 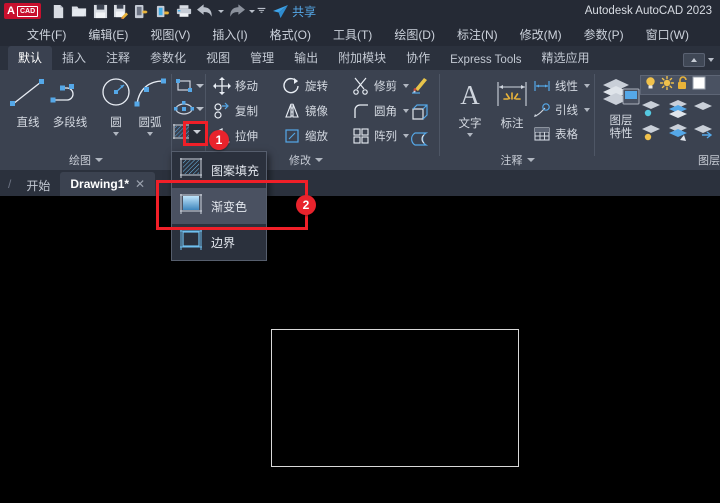 What do you see at coordinates (485, 60) in the screenshot?
I see `ribbon-tab-express-tools: Express Tools` at bounding box center [485, 60].